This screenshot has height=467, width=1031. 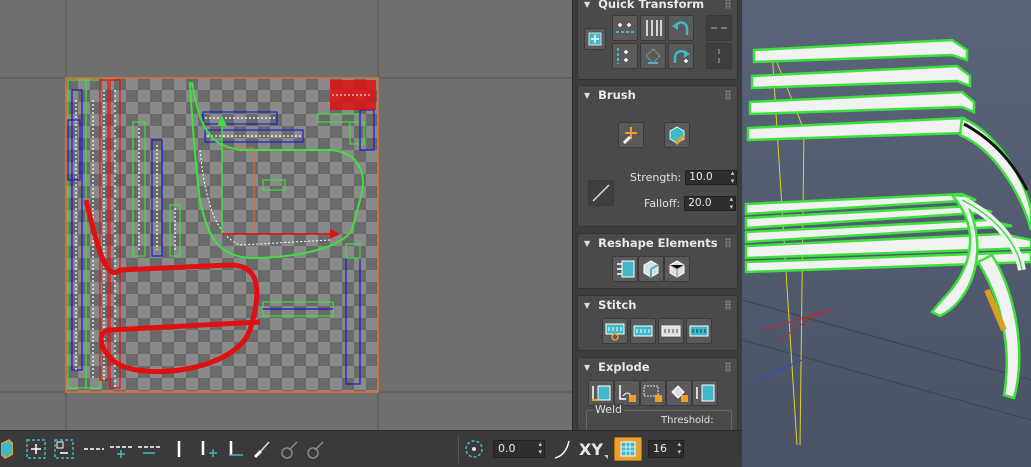 I want to click on stitch-source-icon, so click(x=671, y=331).